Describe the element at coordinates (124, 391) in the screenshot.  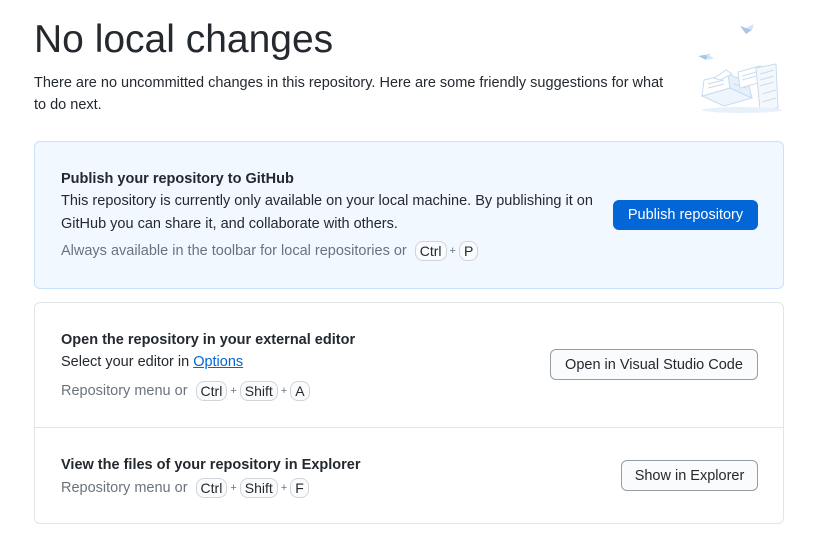
I see `editor-hint-text: Repository menu or` at that location.